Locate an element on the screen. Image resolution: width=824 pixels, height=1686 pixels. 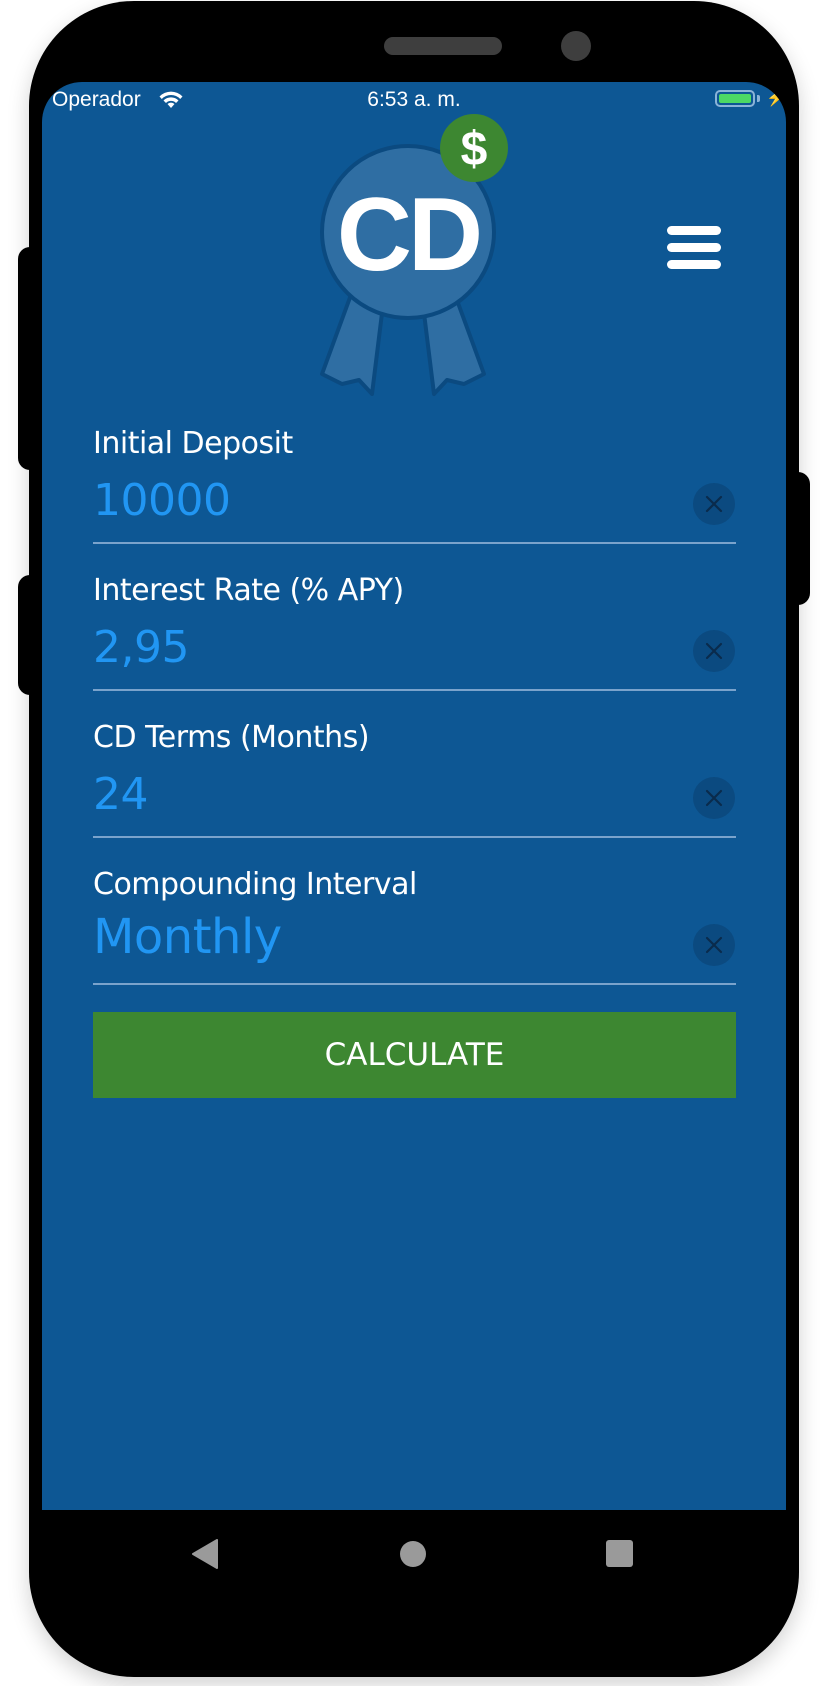
clear-cd-terms-button is located at coordinates (714, 798).